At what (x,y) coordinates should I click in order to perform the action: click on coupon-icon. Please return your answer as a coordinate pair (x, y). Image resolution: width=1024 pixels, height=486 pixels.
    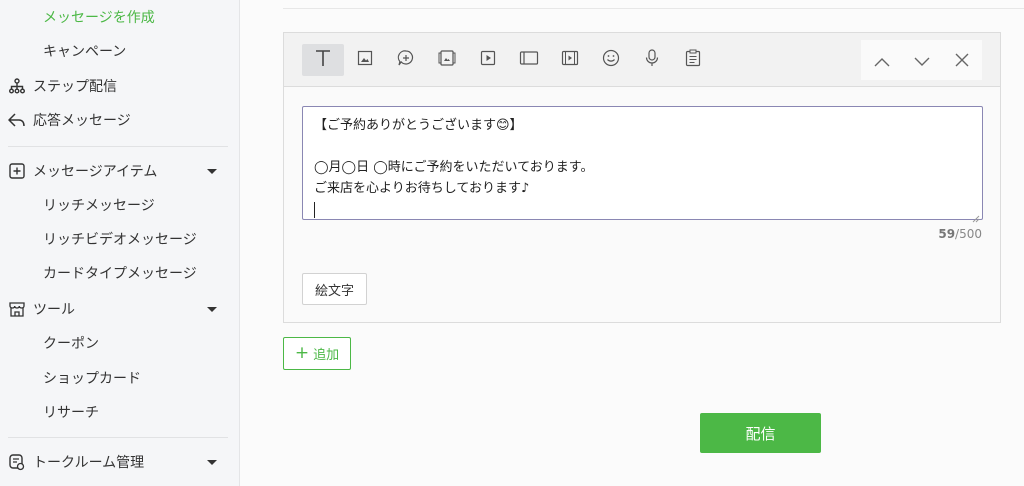
    Looking at the image, I should click on (447, 60).